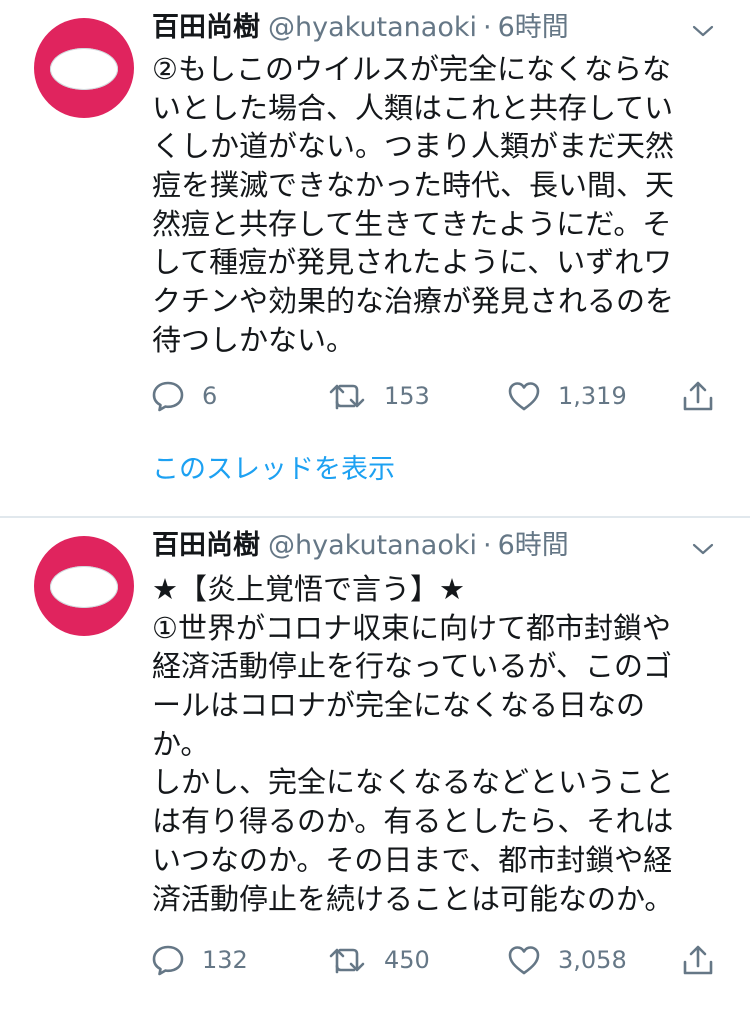 This screenshot has width=750, height=1015. Describe the element at coordinates (379, 960) in the screenshot. I see `retweet-button: 450` at that location.